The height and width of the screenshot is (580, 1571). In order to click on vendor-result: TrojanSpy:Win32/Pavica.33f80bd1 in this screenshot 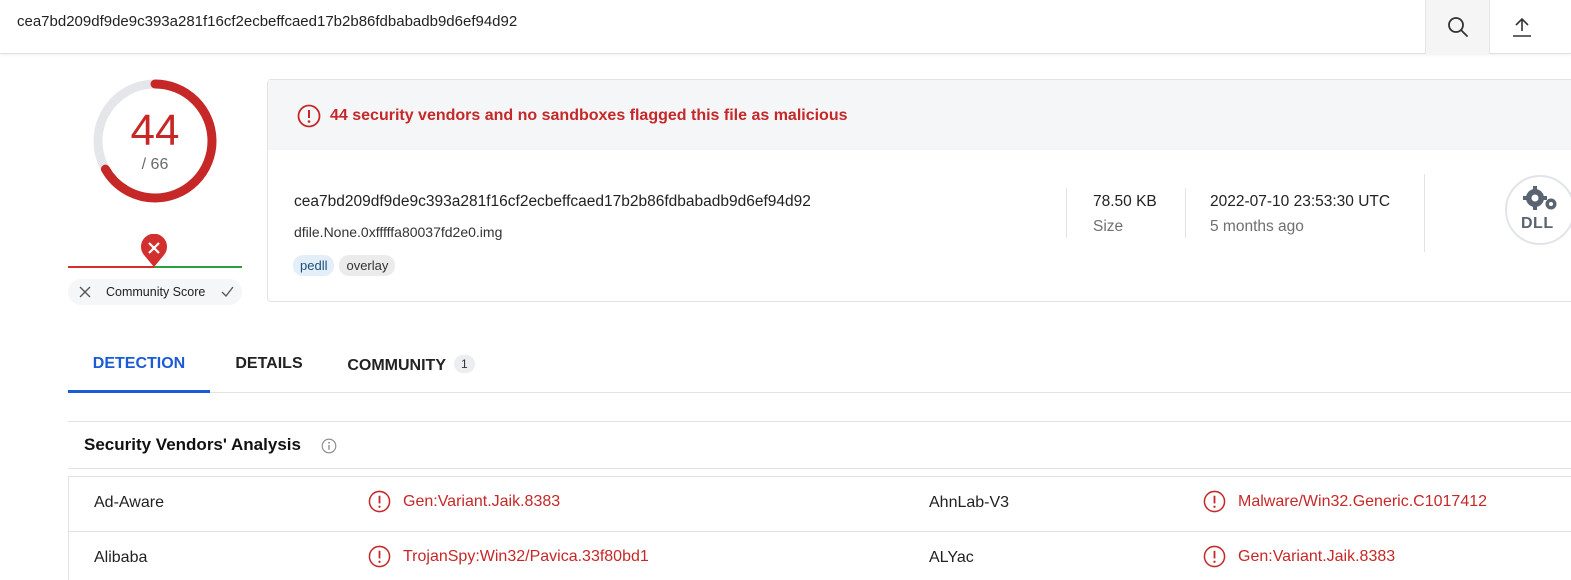, I will do `click(508, 556)`.